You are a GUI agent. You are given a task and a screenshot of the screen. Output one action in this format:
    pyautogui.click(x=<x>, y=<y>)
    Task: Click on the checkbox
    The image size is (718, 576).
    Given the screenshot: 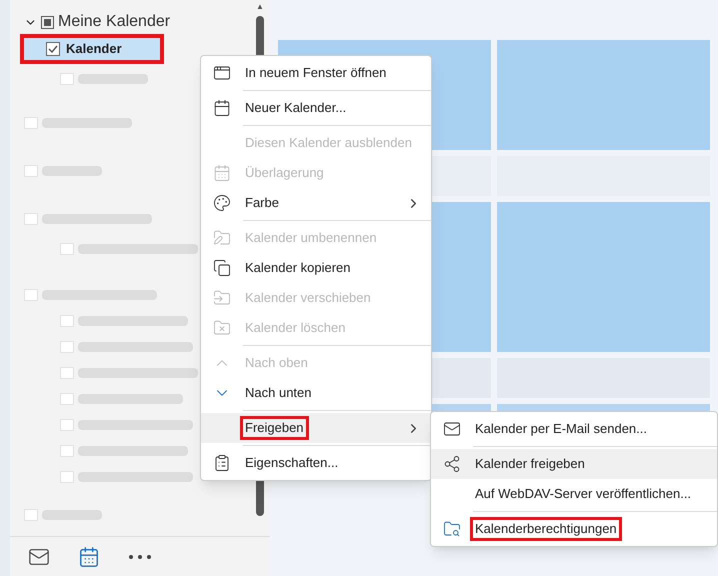 What is the action you would take?
    pyautogui.click(x=53, y=49)
    